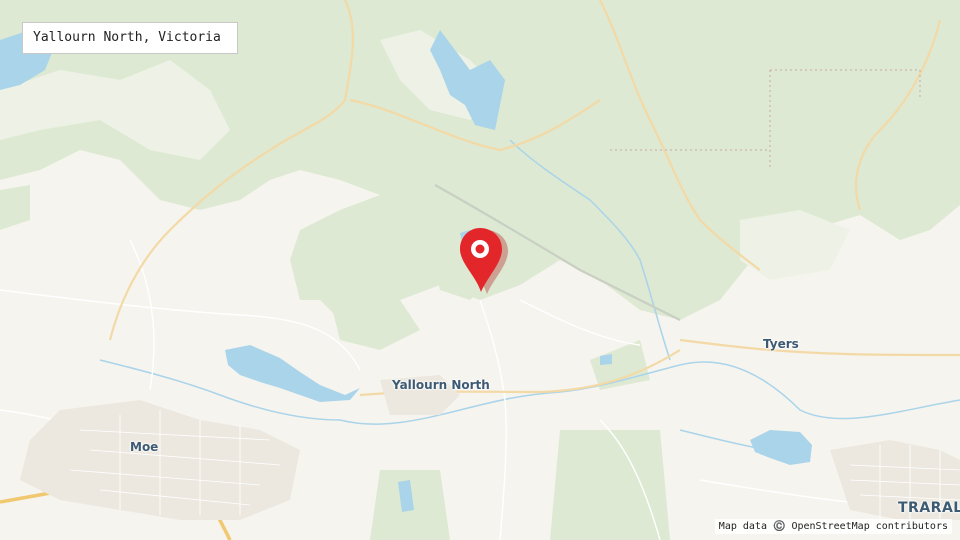 The width and height of the screenshot is (960, 540). What do you see at coordinates (929, 508) in the screenshot?
I see `place-label-traralgon: TRARAL` at bounding box center [929, 508].